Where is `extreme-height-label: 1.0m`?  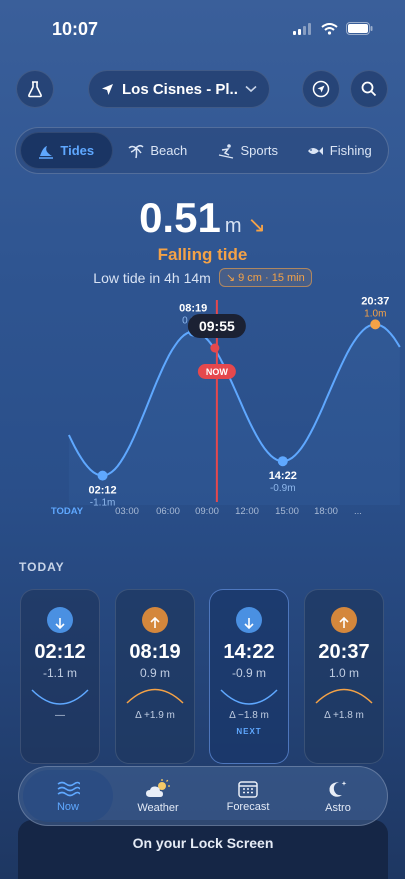 extreme-height-label: 1.0m is located at coordinates (375, 313).